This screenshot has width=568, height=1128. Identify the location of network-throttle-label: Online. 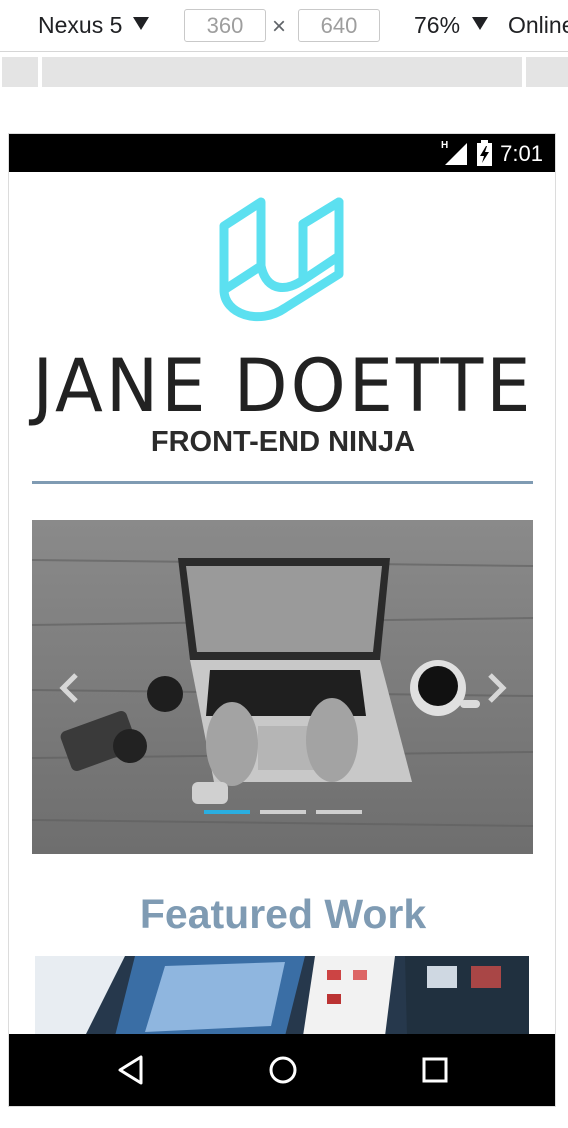
(538, 25).